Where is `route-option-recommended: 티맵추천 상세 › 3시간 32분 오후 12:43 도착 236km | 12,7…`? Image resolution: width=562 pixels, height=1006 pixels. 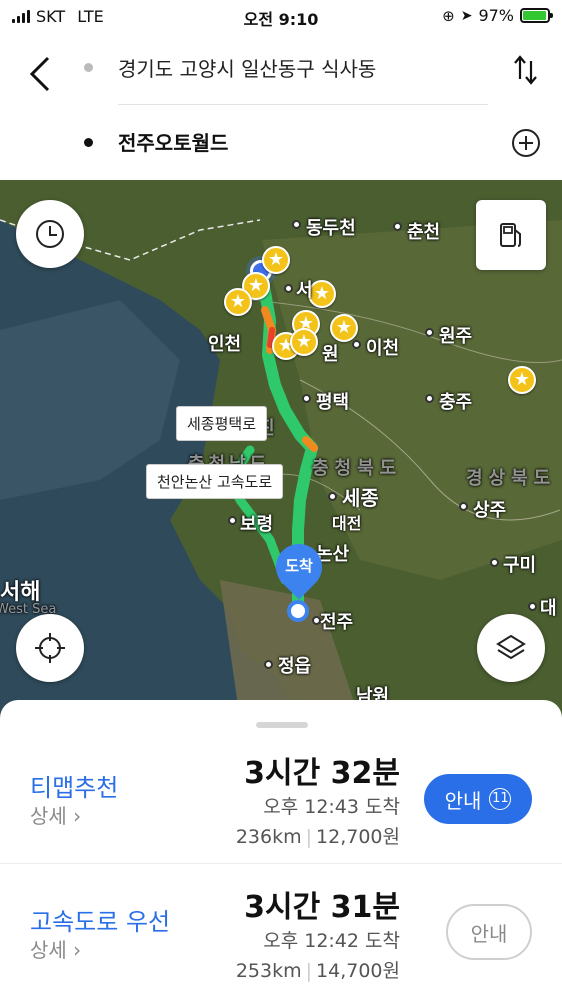
route-option-recommended: 티맵추천 상세 › 3시간 32분 오후 12:43 도착 236km | 12,7… is located at coordinates (281, 802).